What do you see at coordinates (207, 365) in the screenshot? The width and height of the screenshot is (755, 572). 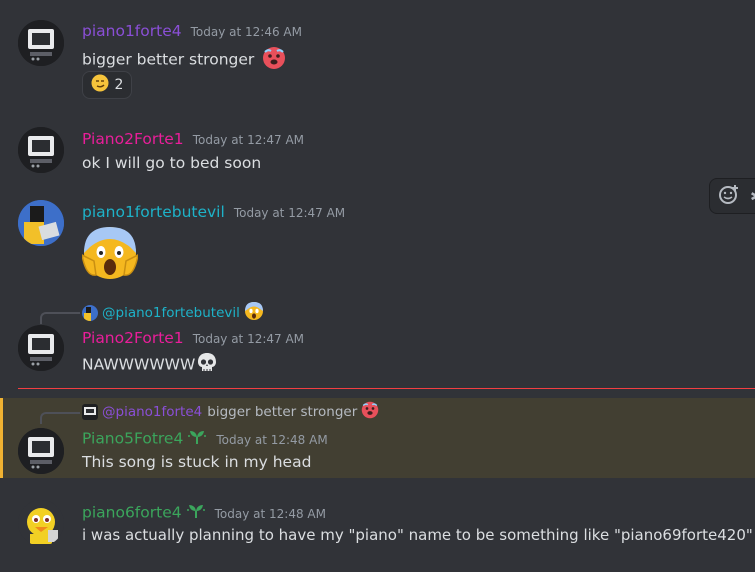 I see `skull-emoji` at bounding box center [207, 365].